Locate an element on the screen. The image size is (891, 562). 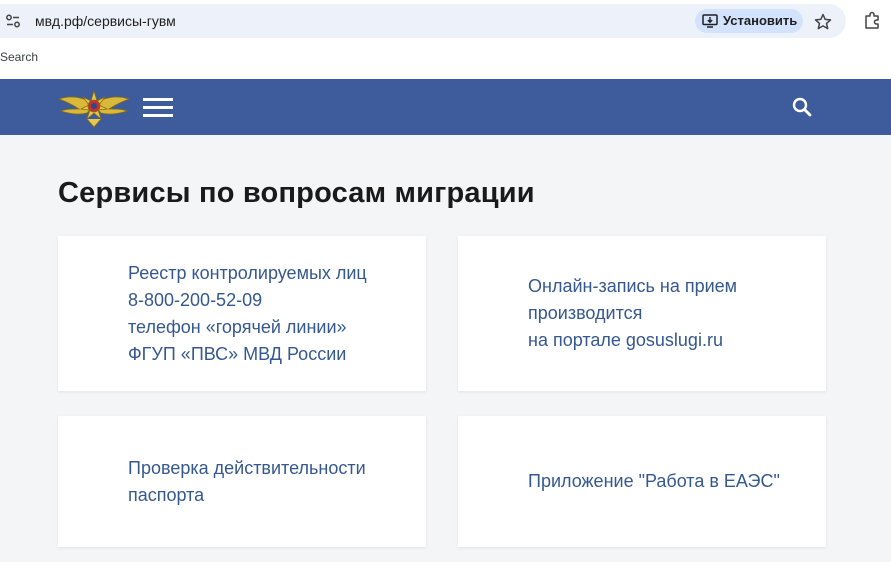
install-app-button: Установить is located at coordinates (749, 21).